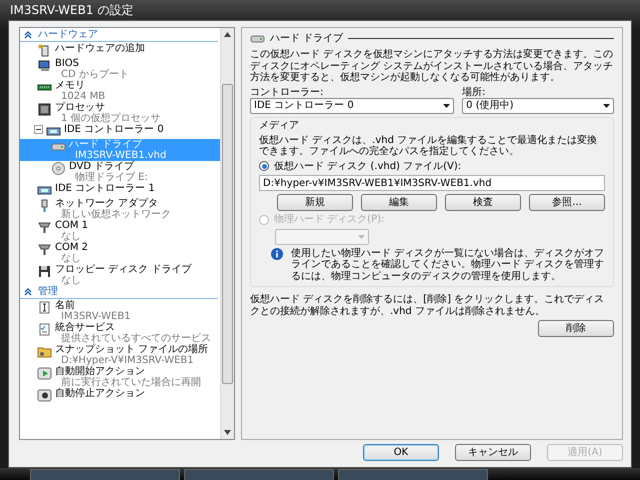 The image size is (640, 480). What do you see at coordinates (120, 231) in the screenshot?
I see `sidebar-item: COM 1 なし` at bounding box center [120, 231].